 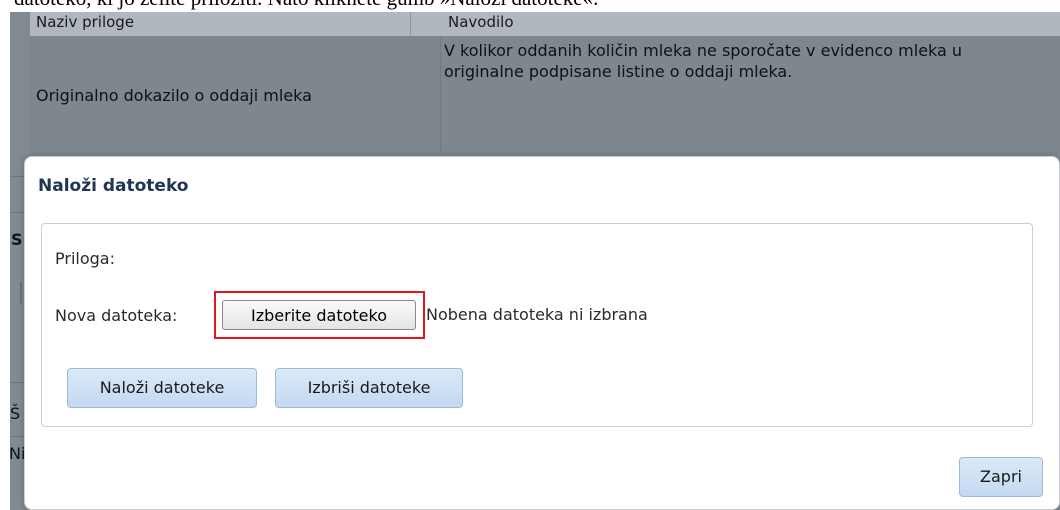 What do you see at coordinates (481, 22) in the screenshot?
I see `column-header-instructions: Navodilo` at bounding box center [481, 22].